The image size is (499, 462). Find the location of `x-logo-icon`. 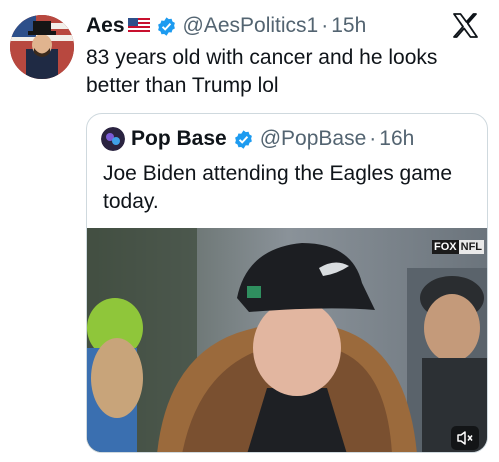

x-logo-icon is located at coordinates (465, 25).